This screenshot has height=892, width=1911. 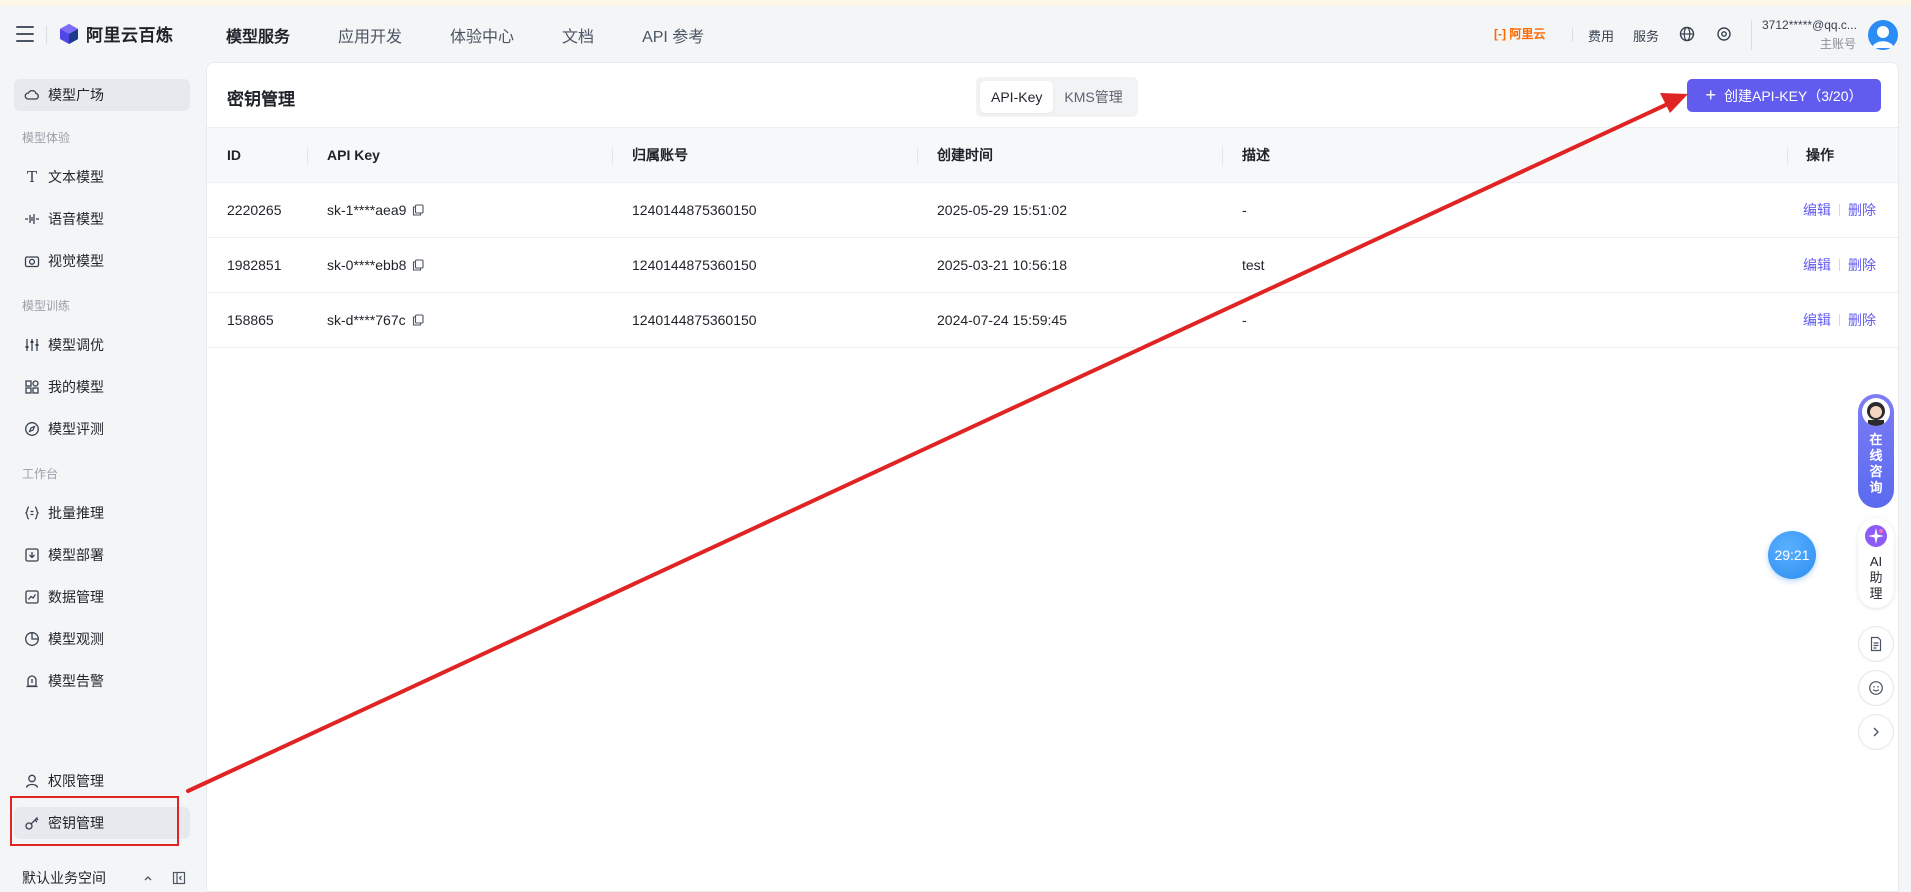 I want to click on user-avatar-icon, so click(x=1883, y=37).